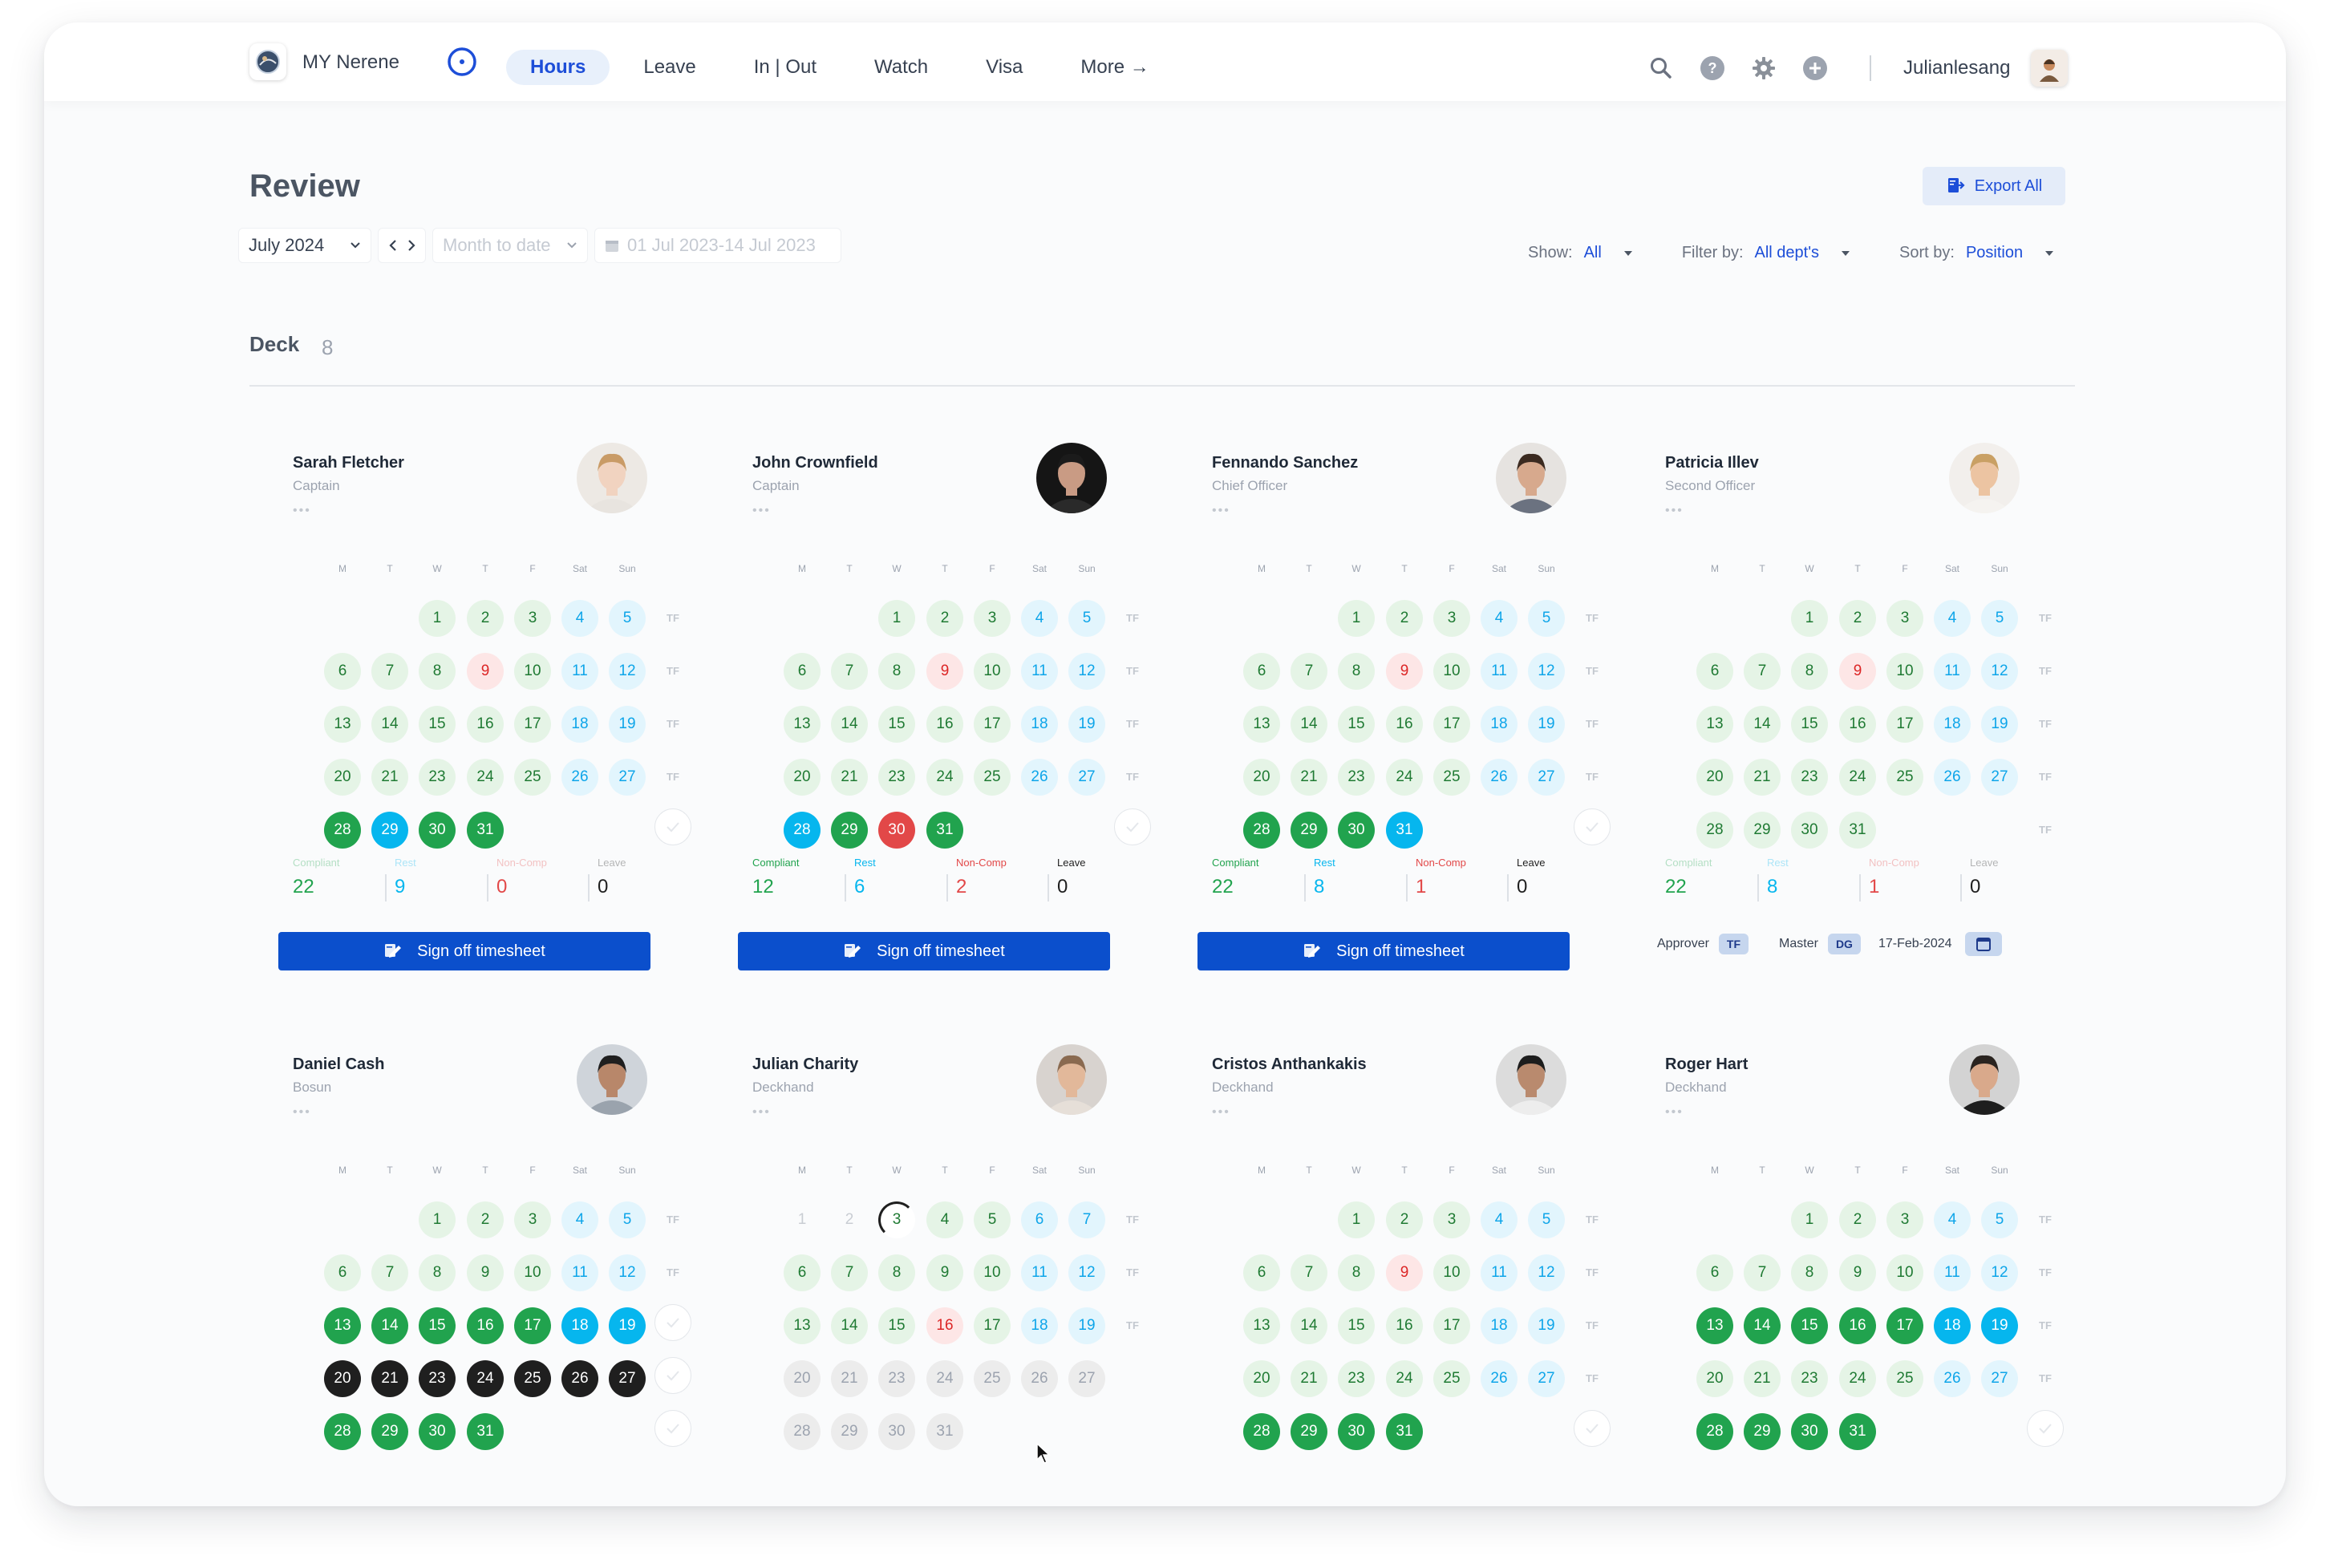  What do you see at coordinates (785, 68) in the screenshot?
I see `nav-tab-in-out: In | Out` at bounding box center [785, 68].